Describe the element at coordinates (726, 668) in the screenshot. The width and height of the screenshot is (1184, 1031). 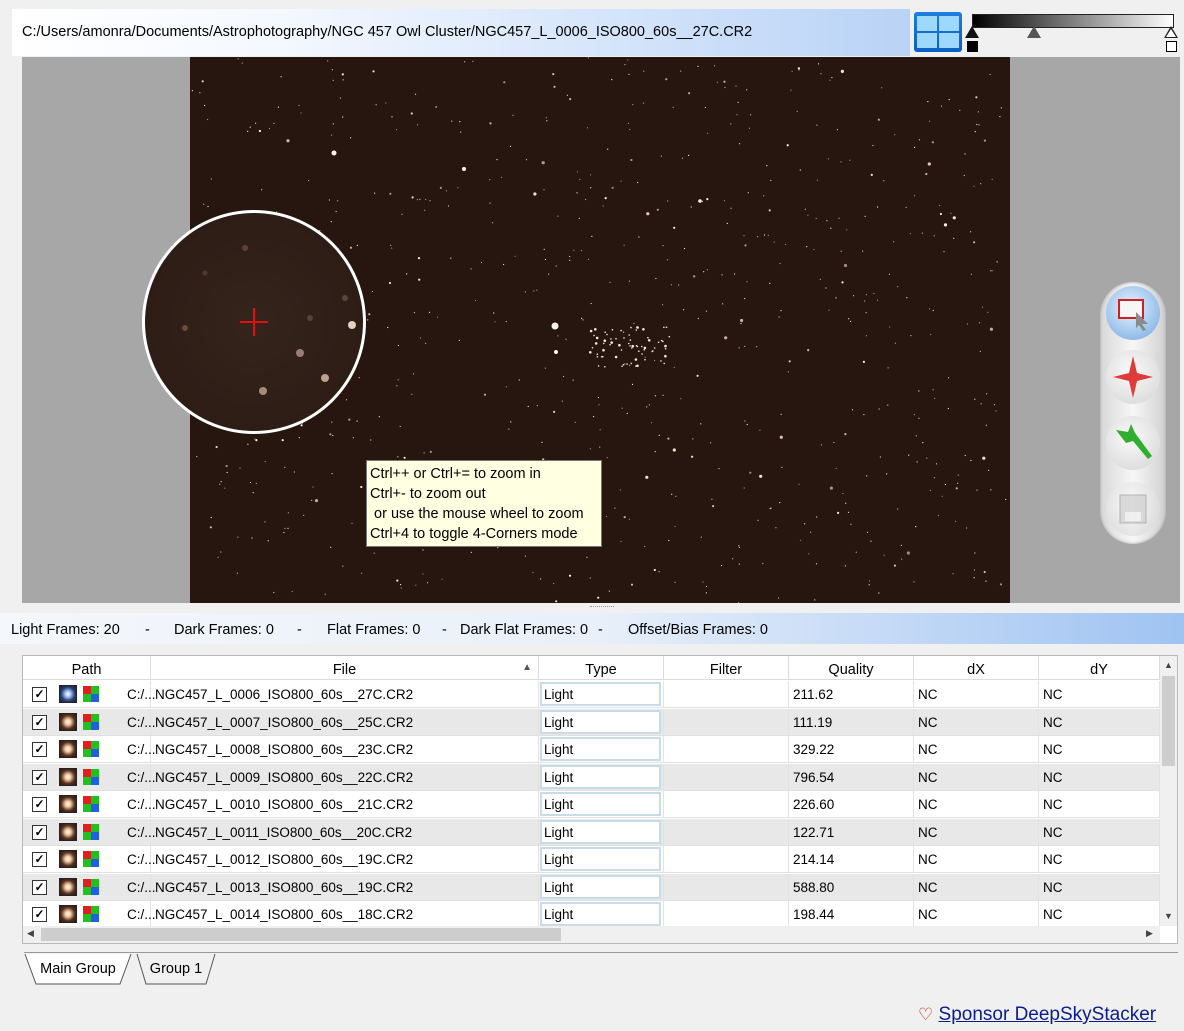
I see `column-header-filter: Filter` at that location.